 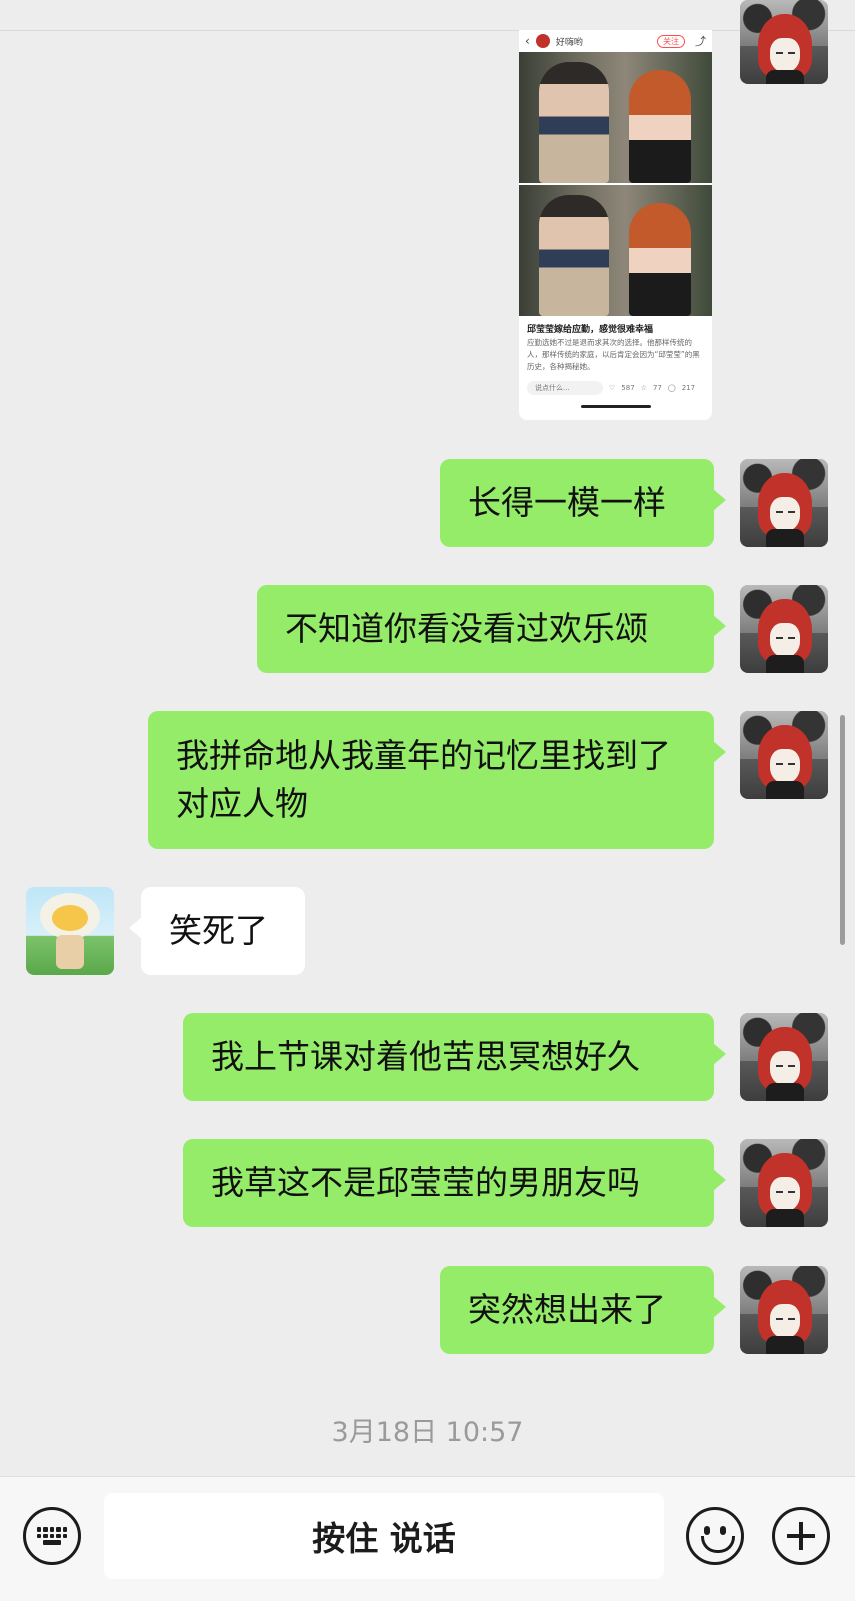 I want to click on message-text: 笑死了, so click(x=218, y=930).